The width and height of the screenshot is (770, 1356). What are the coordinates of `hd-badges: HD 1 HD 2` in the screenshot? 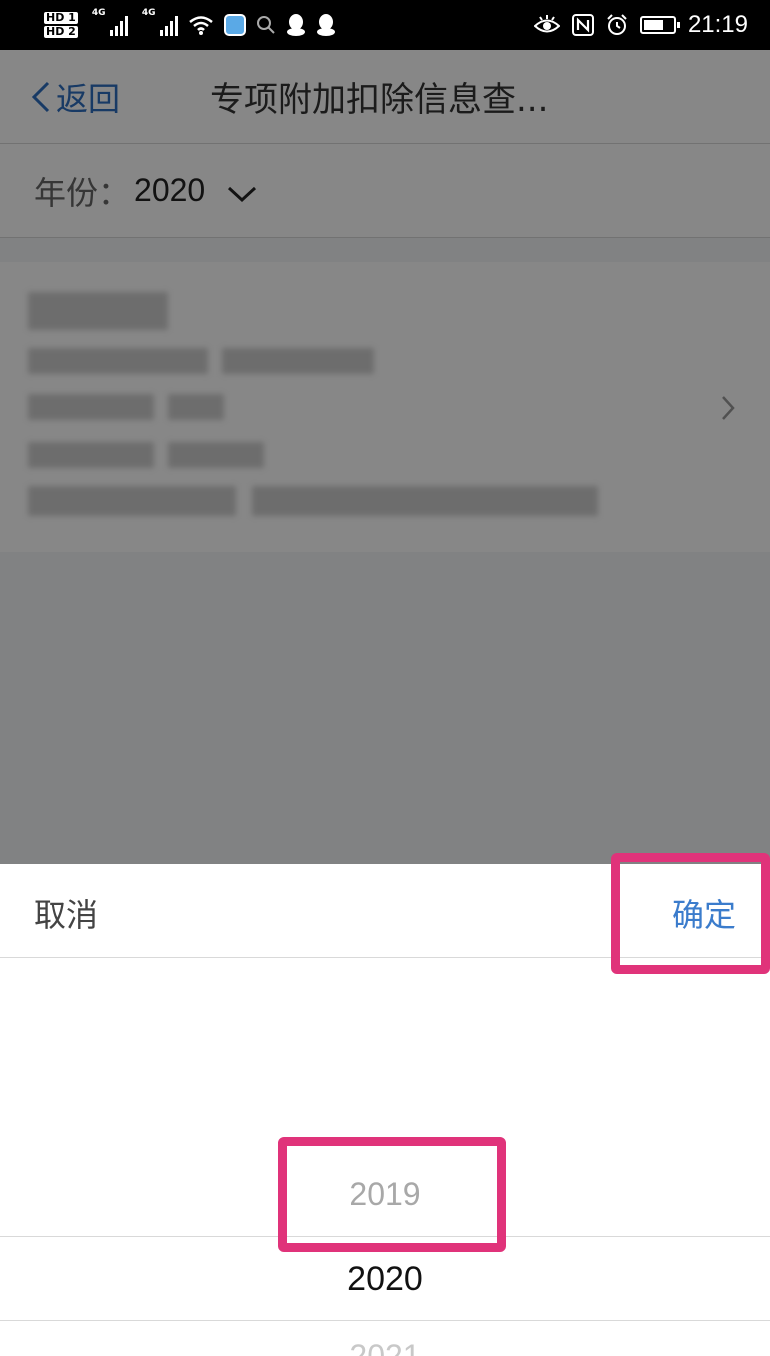 It's located at (61, 25).